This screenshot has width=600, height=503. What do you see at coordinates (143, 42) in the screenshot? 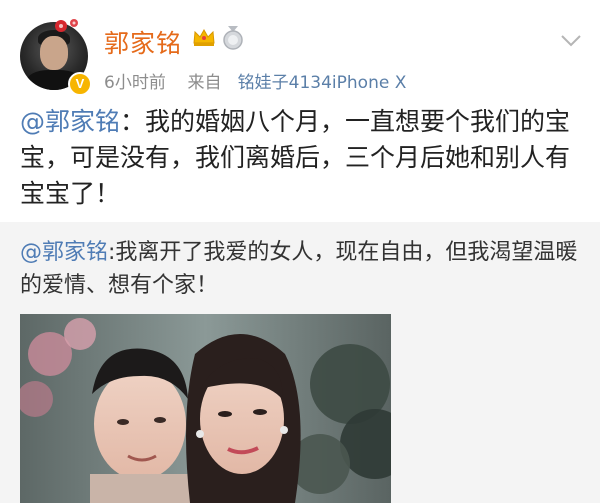
I see `username: 郭家铭` at bounding box center [143, 42].